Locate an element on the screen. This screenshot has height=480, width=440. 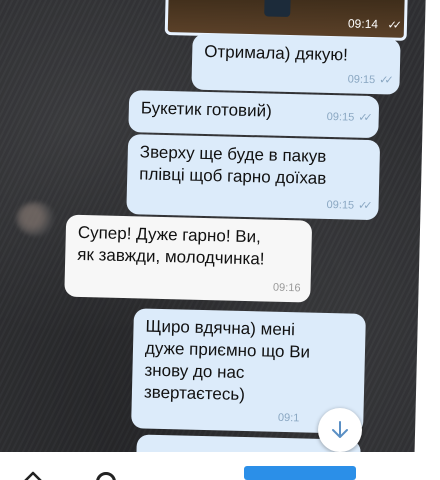
photo-content is located at coordinates (277, 9).